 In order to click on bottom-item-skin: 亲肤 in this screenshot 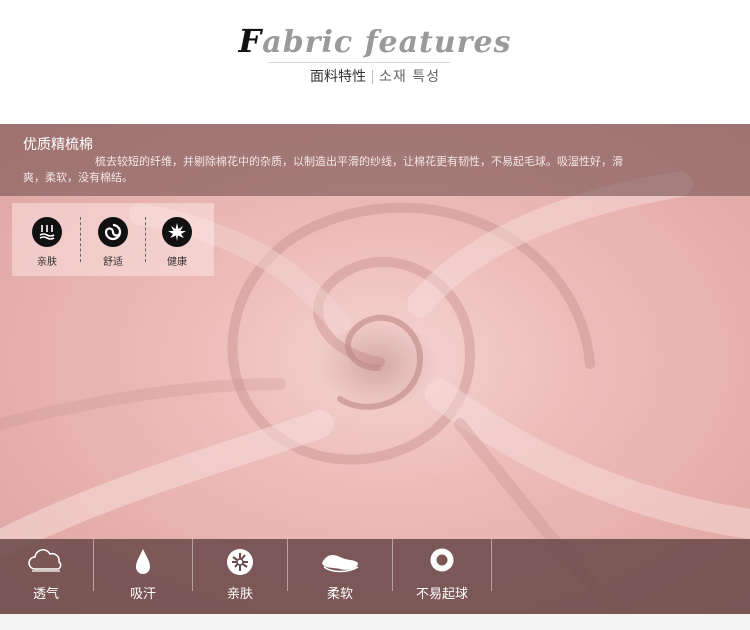, I will do `click(240, 576)`.